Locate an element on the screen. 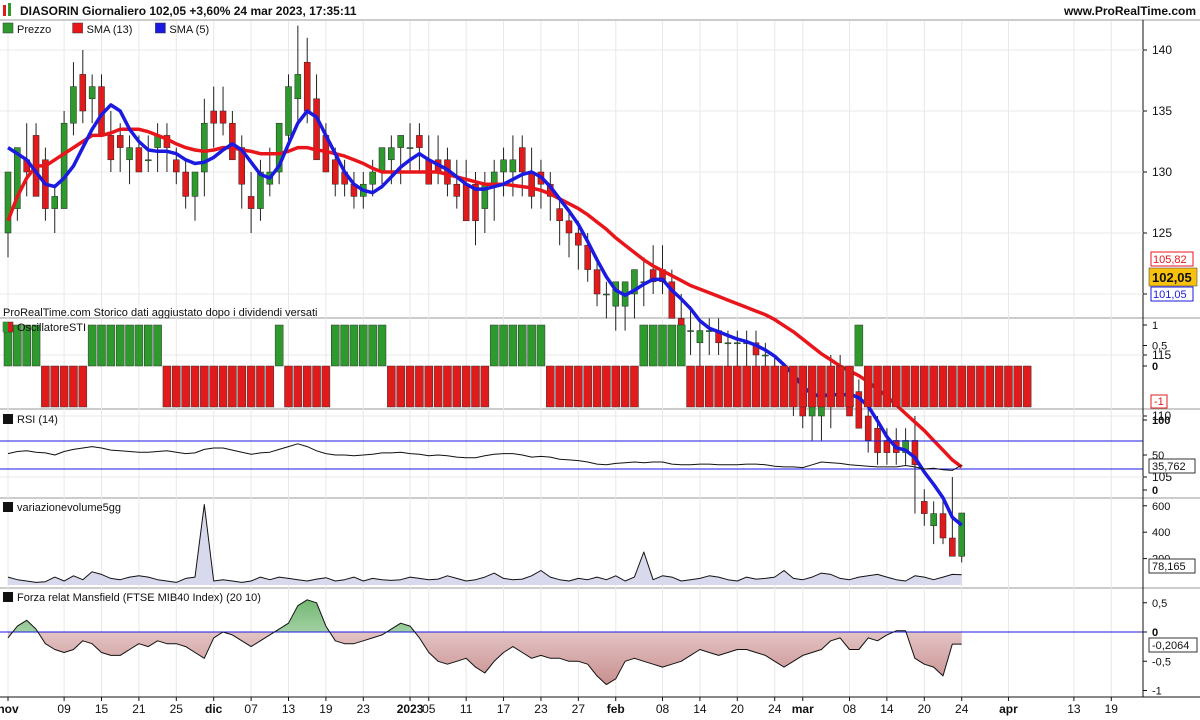  y-tick-label: -1 is located at coordinates (1157, 692).